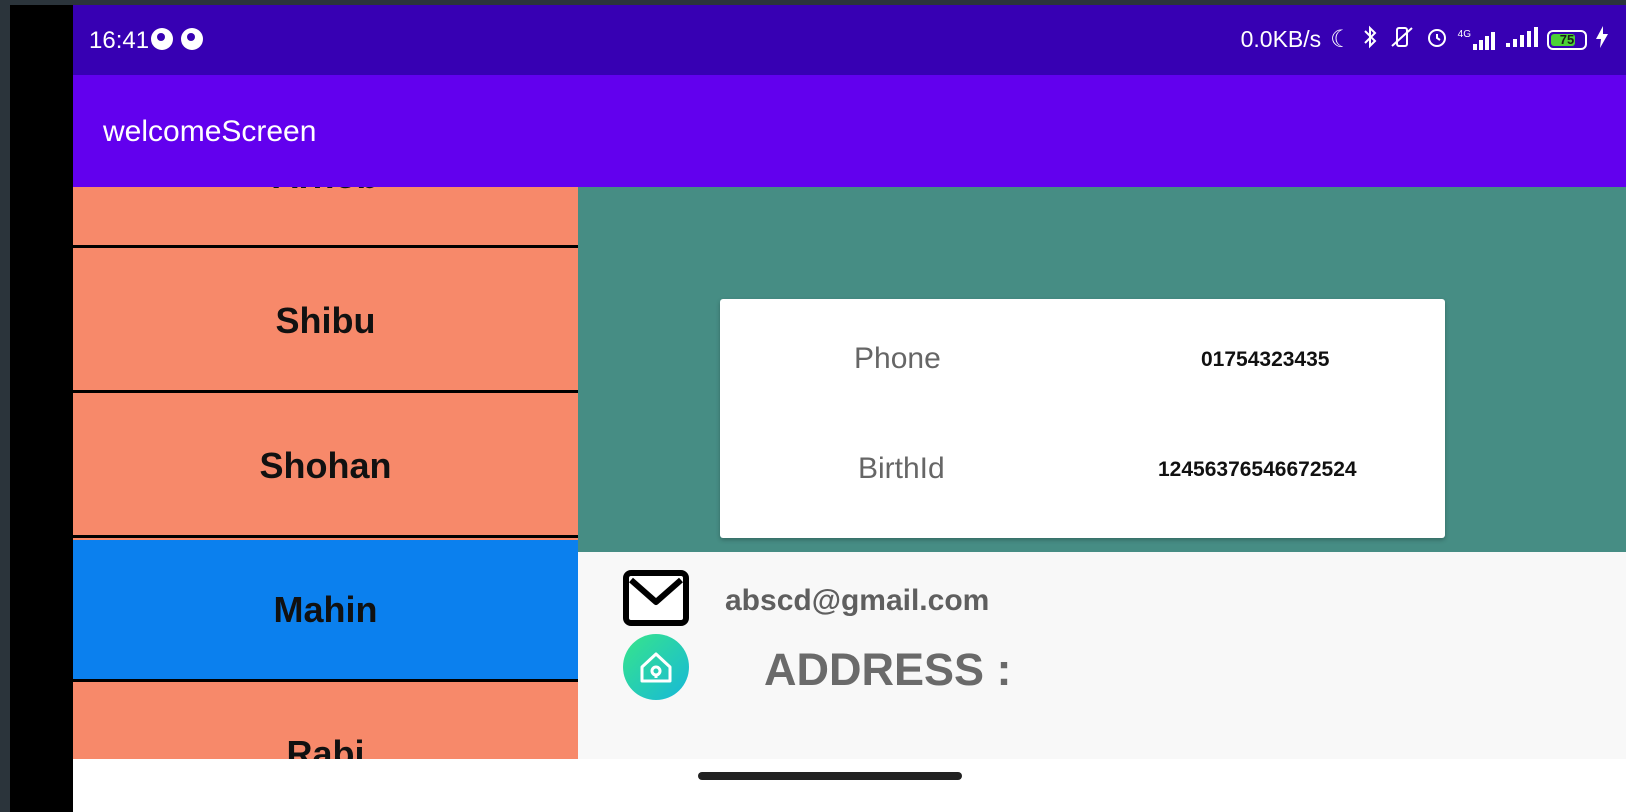  I want to click on phone-value: 01754323435, so click(1265, 359).